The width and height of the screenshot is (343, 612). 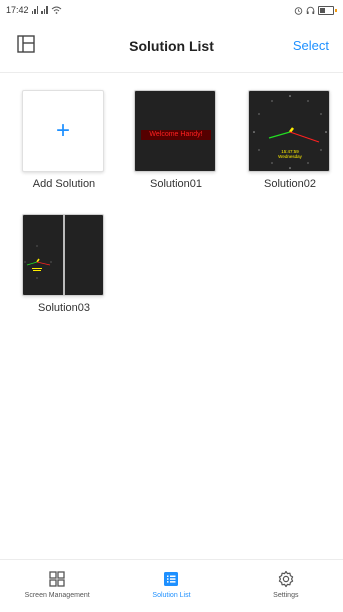 What do you see at coordinates (298, 10) in the screenshot?
I see `alarm-icon` at bounding box center [298, 10].